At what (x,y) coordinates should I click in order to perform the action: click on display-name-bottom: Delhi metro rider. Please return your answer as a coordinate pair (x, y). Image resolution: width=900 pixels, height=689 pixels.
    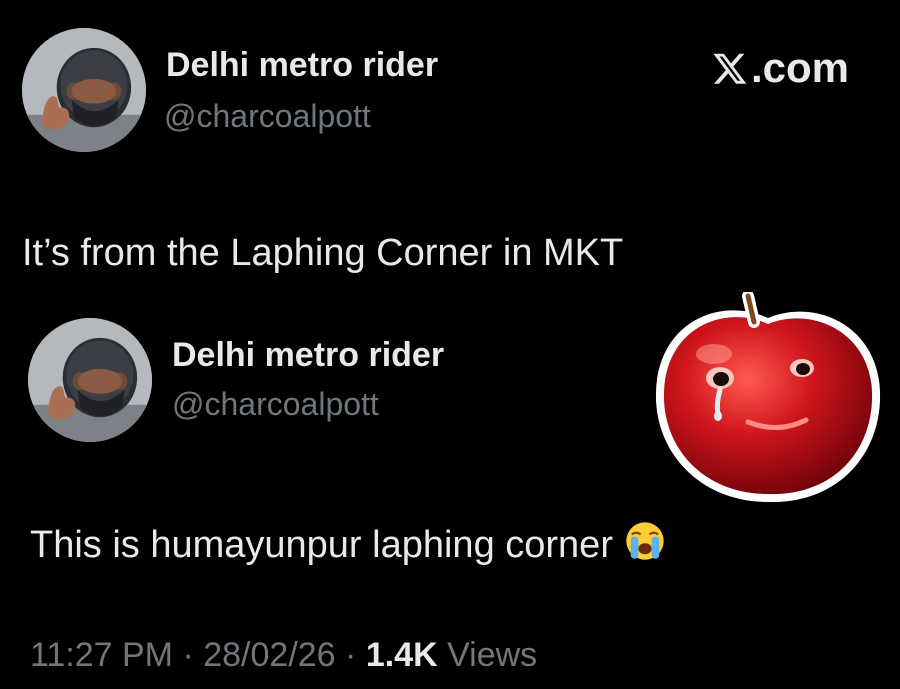
    Looking at the image, I should click on (308, 355).